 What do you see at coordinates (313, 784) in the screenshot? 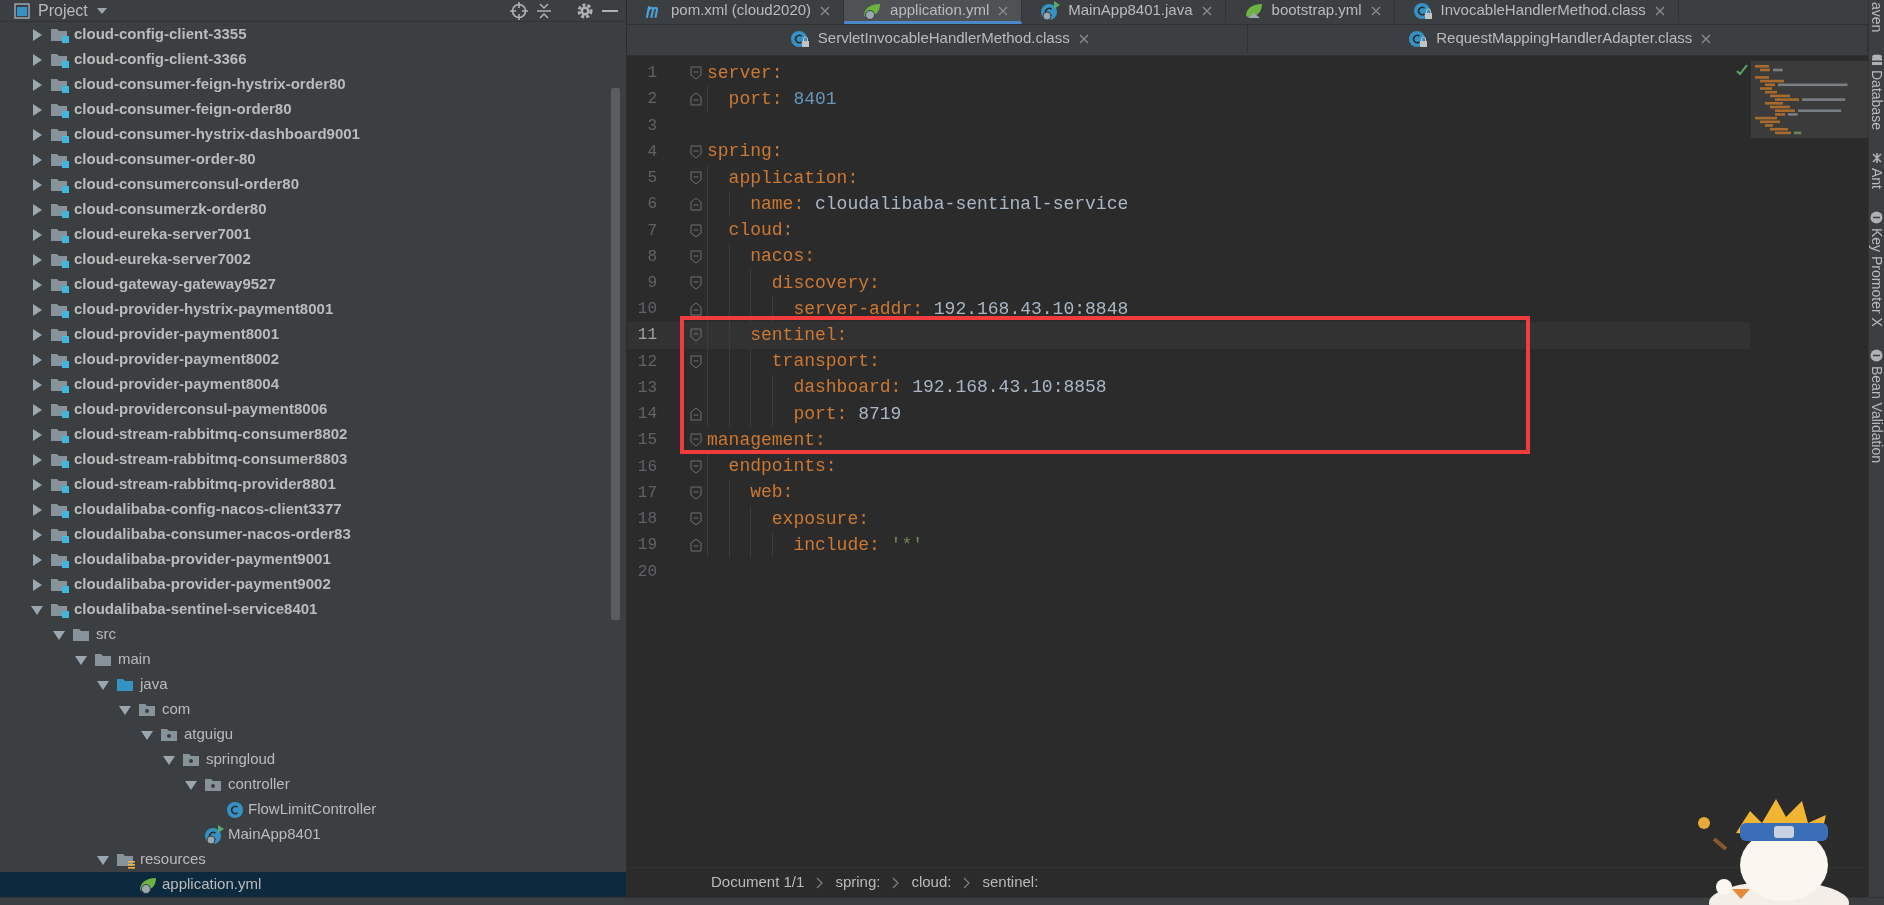
I see `tree-item: controller` at bounding box center [313, 784].